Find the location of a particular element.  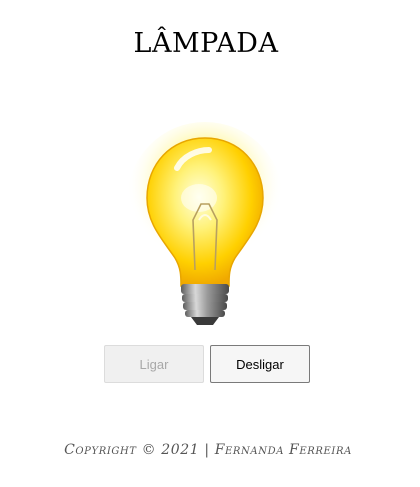

turn-off-button: Desligar is located at coordinates (260, 364).